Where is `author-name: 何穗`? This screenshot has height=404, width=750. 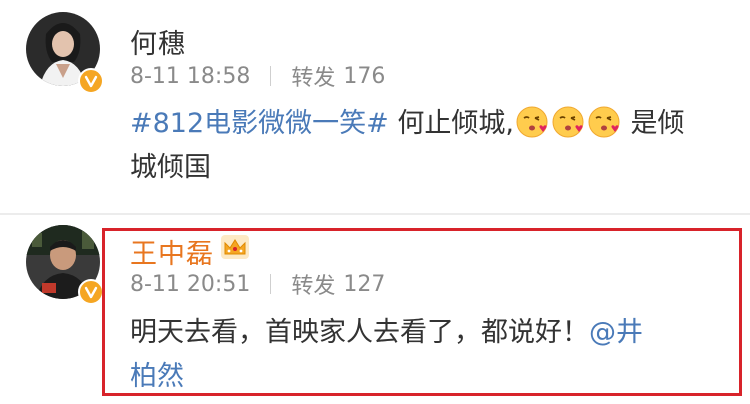
author-name: 何穗 is located at coordinates (158, 41).